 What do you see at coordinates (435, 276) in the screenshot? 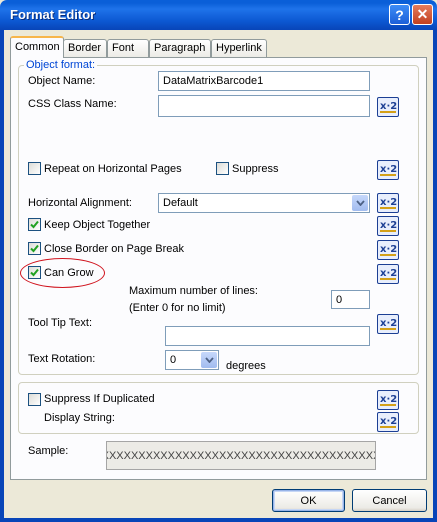
I see `window-frame-right` at bounding box center [435, 276].